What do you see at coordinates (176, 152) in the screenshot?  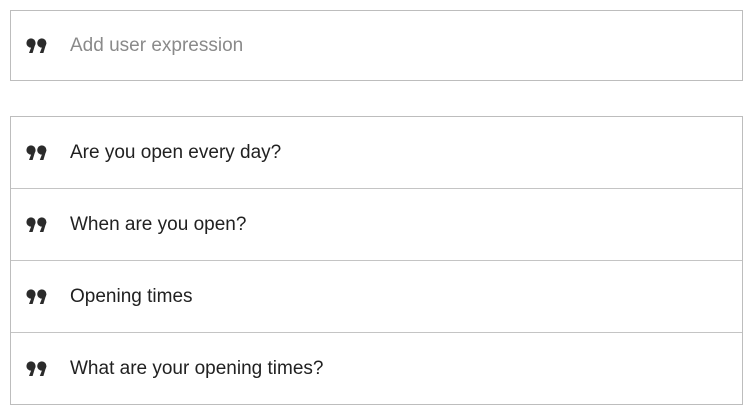 I see `expression-text: Are you open every day?` at bounding box center [176, 152].